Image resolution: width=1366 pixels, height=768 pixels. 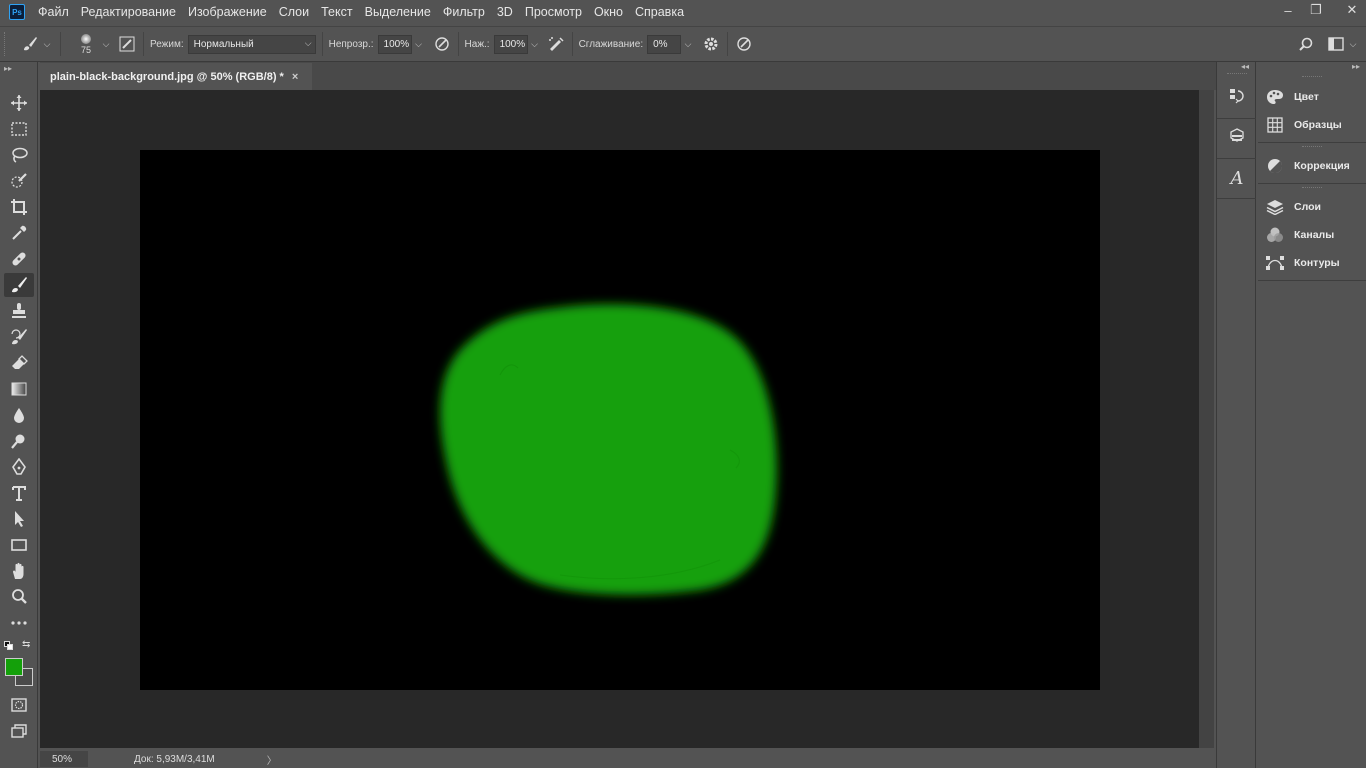 I want to click on quick-mask-icon, so click(x=19, y=705).